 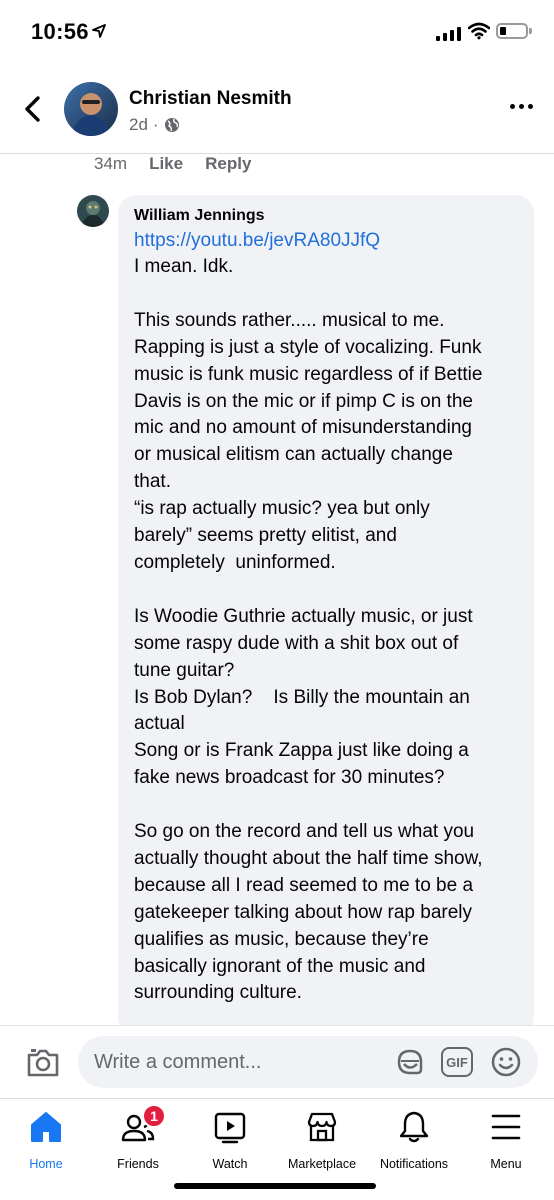 What do you see at coordinates (506, 1127) in the screenshot?
I see `menu-icon` at bounding box center [506, 1127].